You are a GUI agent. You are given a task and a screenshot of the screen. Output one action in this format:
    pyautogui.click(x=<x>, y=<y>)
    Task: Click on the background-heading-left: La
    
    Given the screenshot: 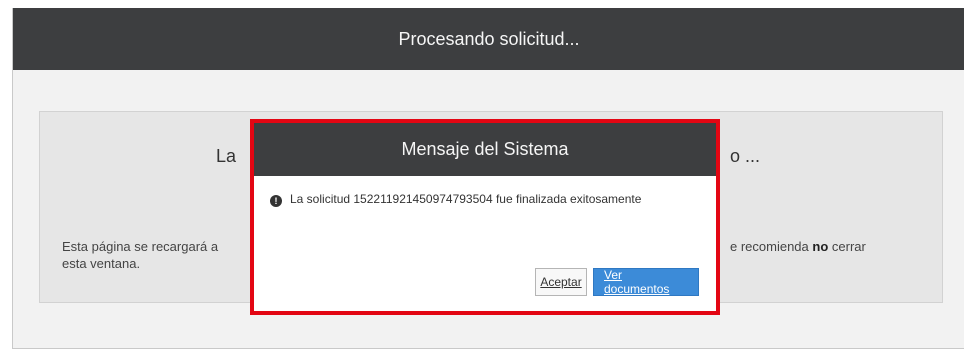 What is the action you would take?
    pyautogui.click(x=226, y=156)
    